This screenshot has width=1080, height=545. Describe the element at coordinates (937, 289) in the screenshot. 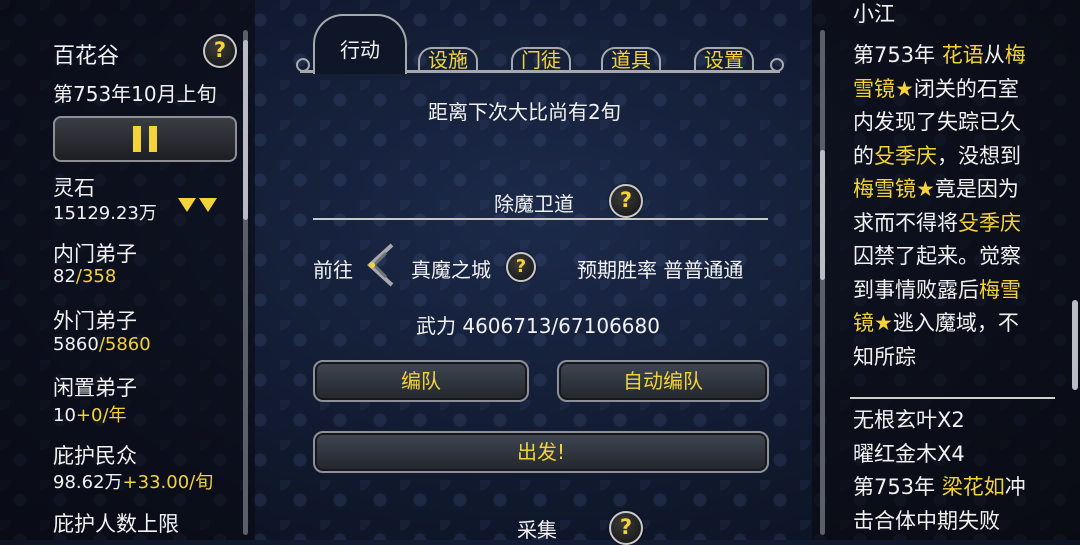

I see `log-line: 到事情败露后梅雪` at that location.